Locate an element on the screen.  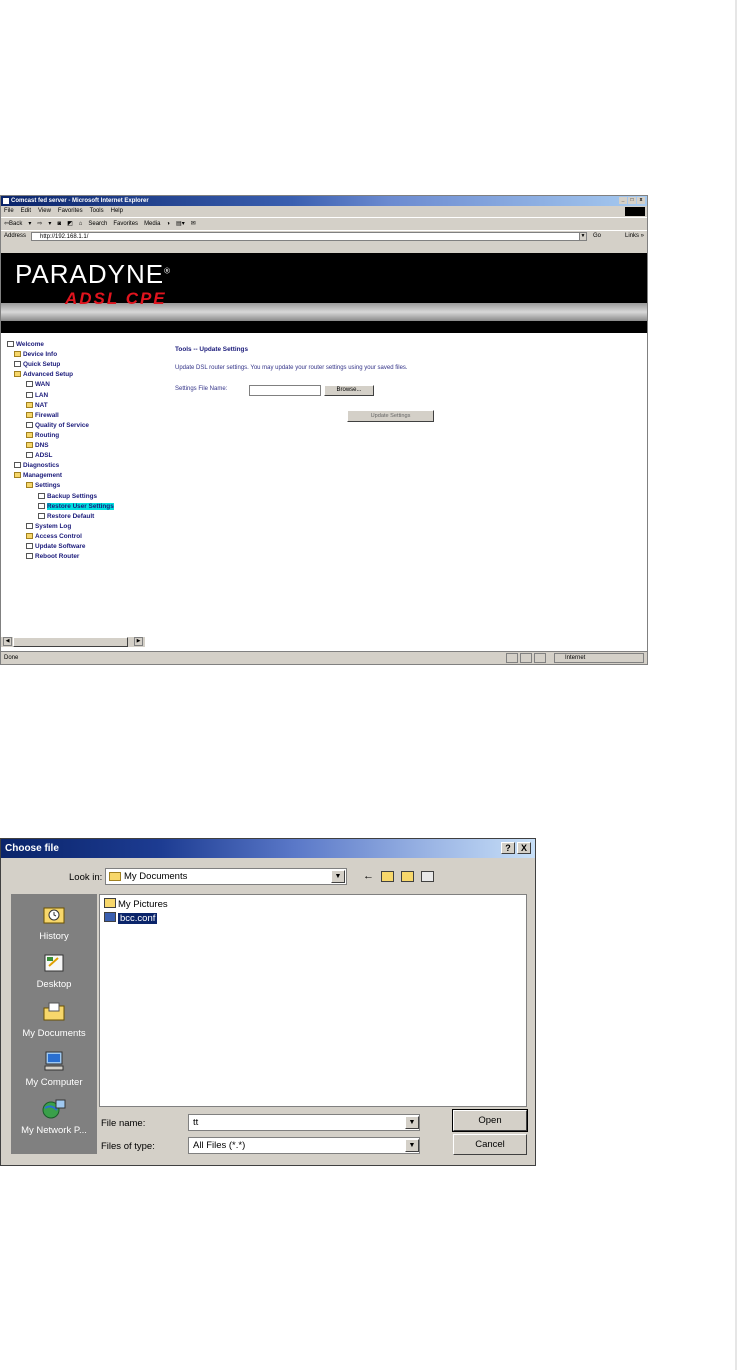
place-desktop: Desktop is located at coordinates (54, 971).